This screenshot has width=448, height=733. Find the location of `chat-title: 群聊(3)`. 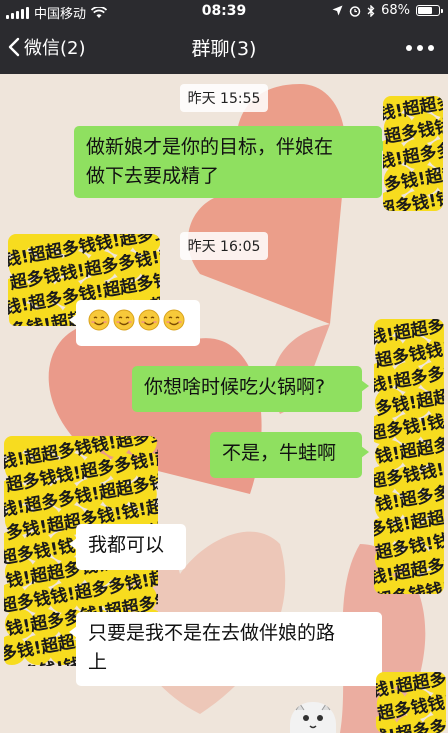

chat-title: 群聊(3) is located at coordinates (224, 49).